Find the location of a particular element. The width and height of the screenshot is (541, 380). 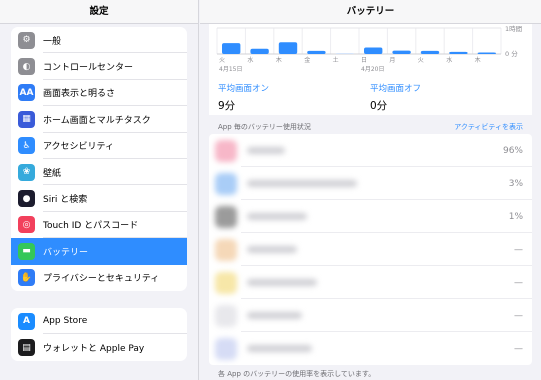

sidebar-item-wallet: ▤ ウォレットと Apple Pay is located at coordinates (99, 347).